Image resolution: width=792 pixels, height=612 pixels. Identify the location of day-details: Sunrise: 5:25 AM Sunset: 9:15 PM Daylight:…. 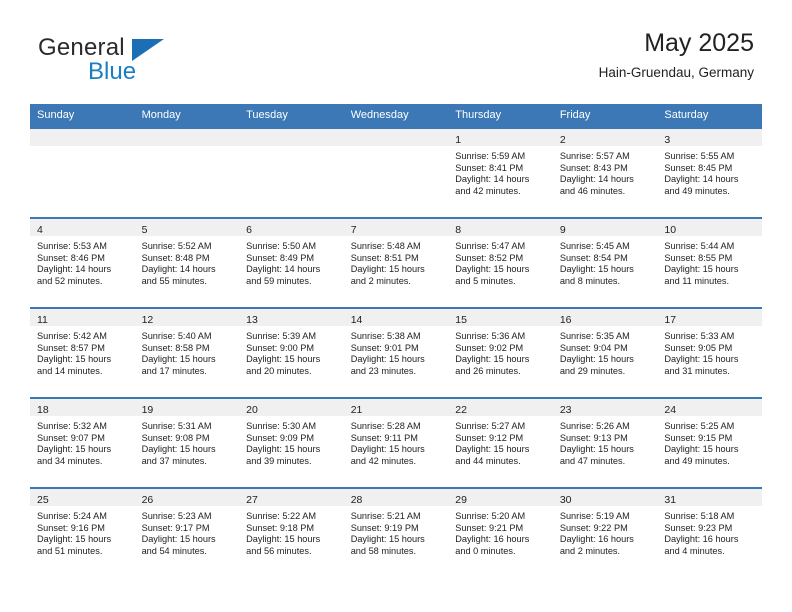
(709, 441).